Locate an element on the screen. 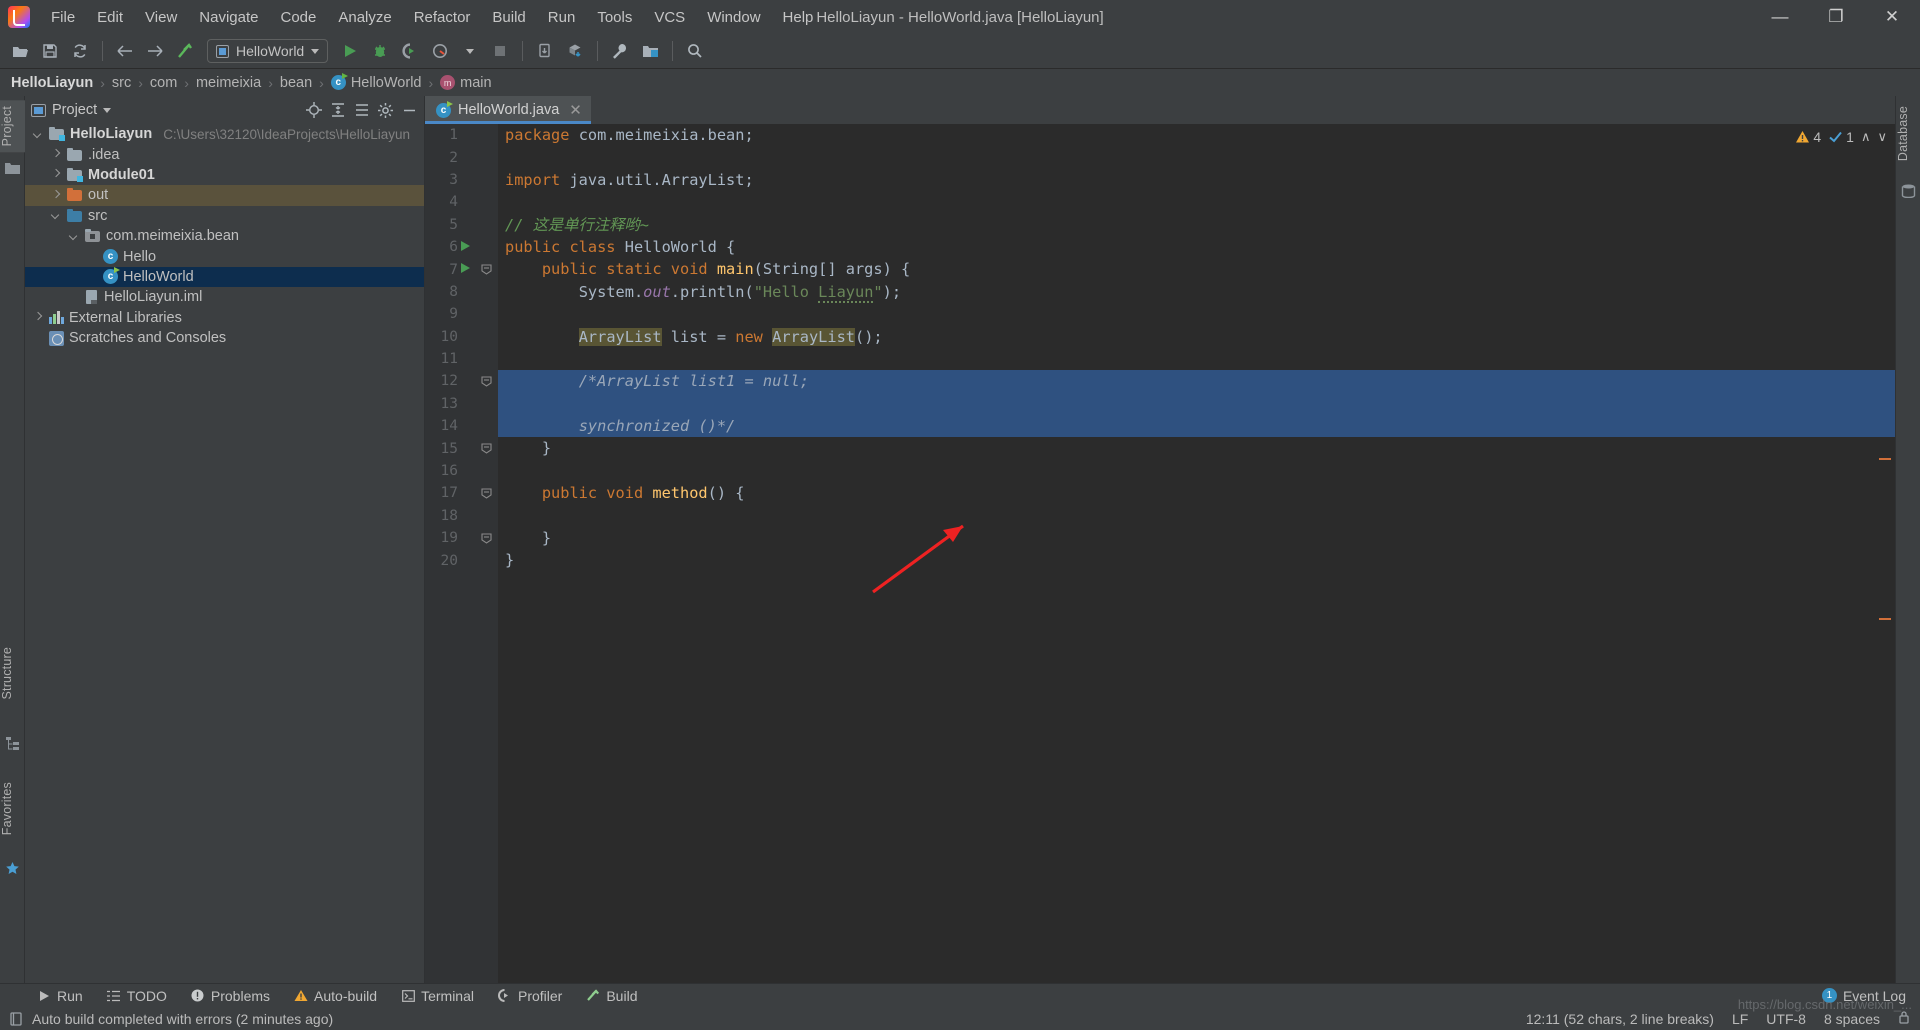  gutter-line: 7 is located at coordinates (461, 269).